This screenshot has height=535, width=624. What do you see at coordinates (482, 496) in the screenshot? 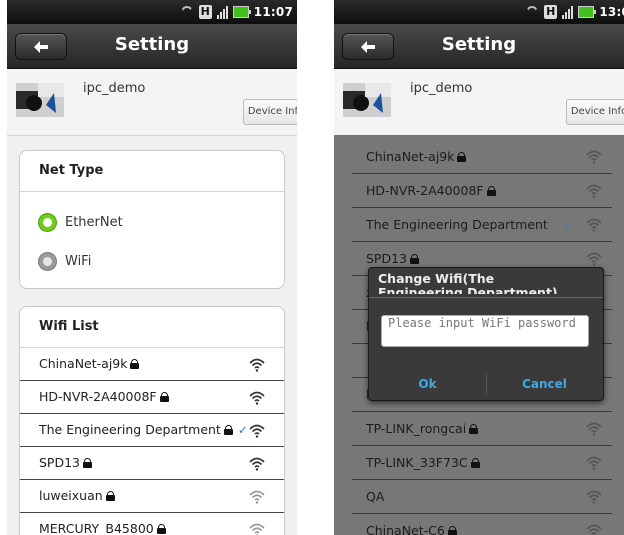
I see `wifi-list-item: QA` at bounding box center [482, 496].